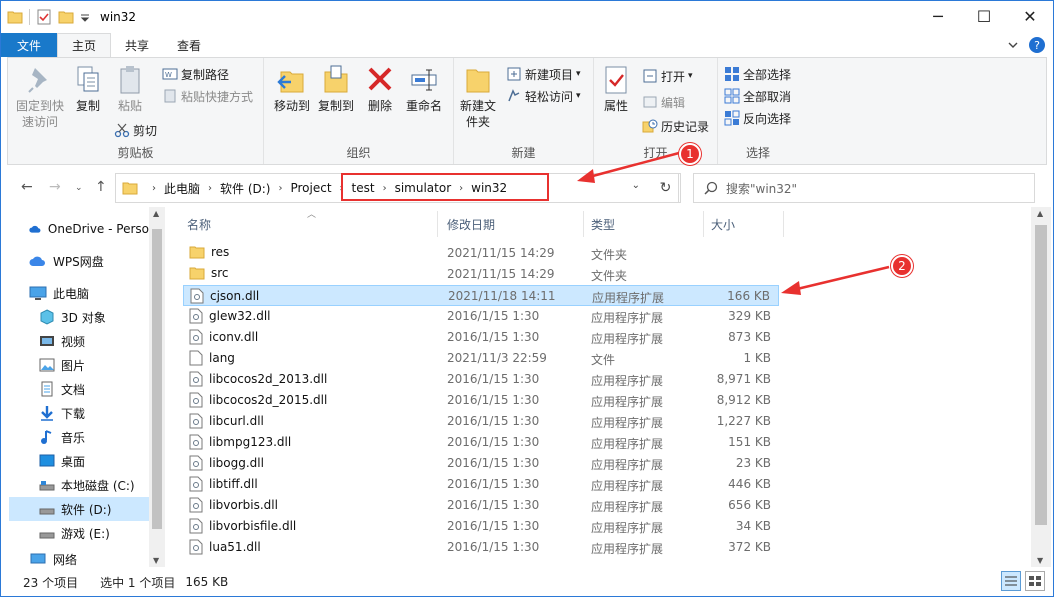 This screenshot has width=1054, height=597. Describe the element at coordinates (310, 188) in the screenshot. I see `breadcrumb-project: Project` at that location.